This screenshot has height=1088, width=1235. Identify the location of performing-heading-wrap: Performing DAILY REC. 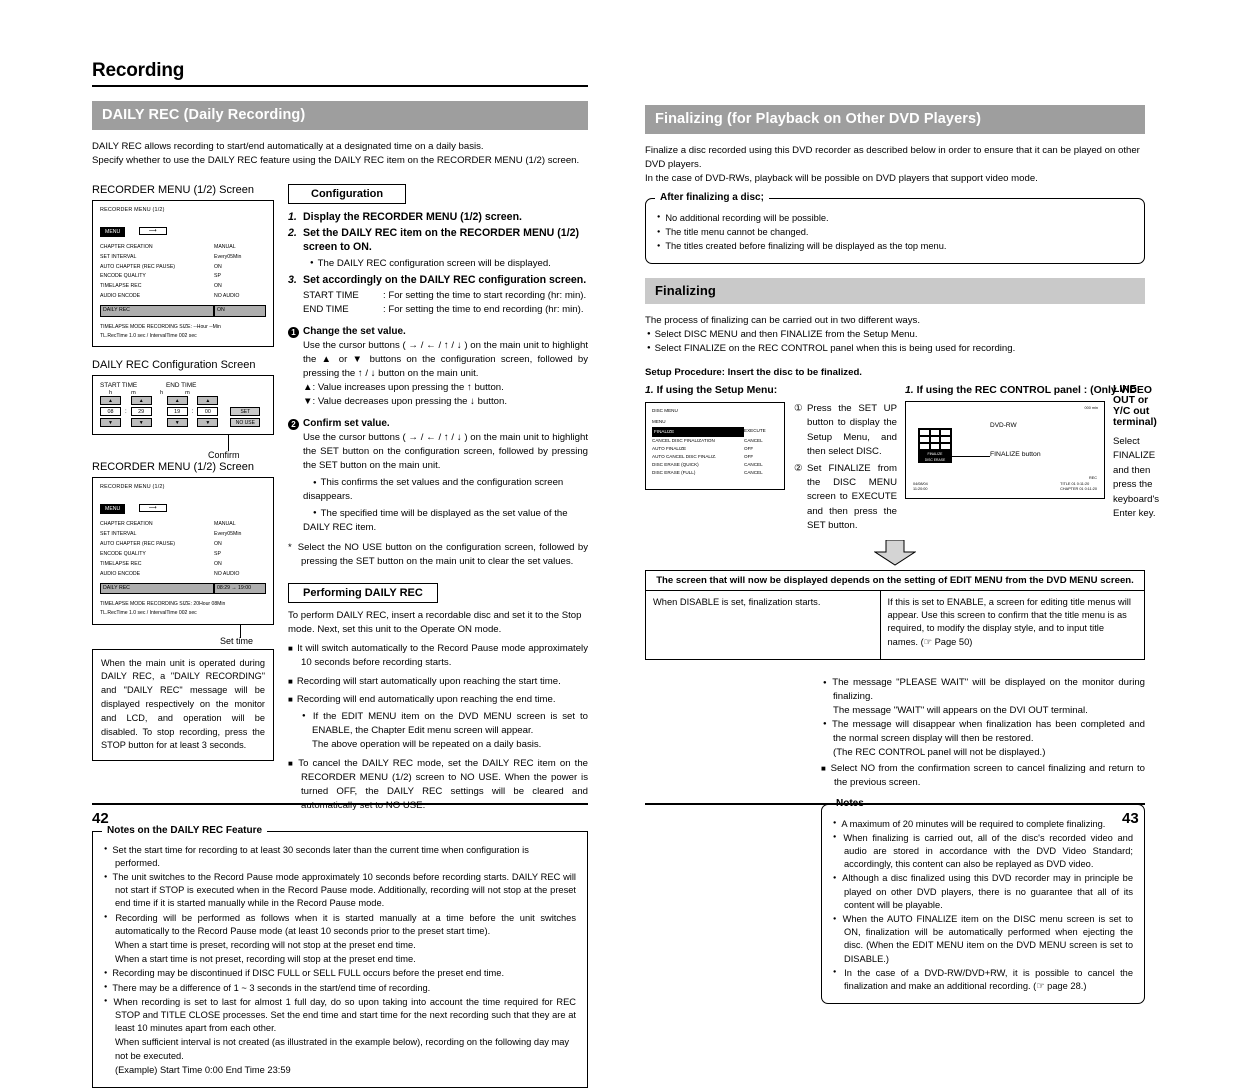
(438, 595).